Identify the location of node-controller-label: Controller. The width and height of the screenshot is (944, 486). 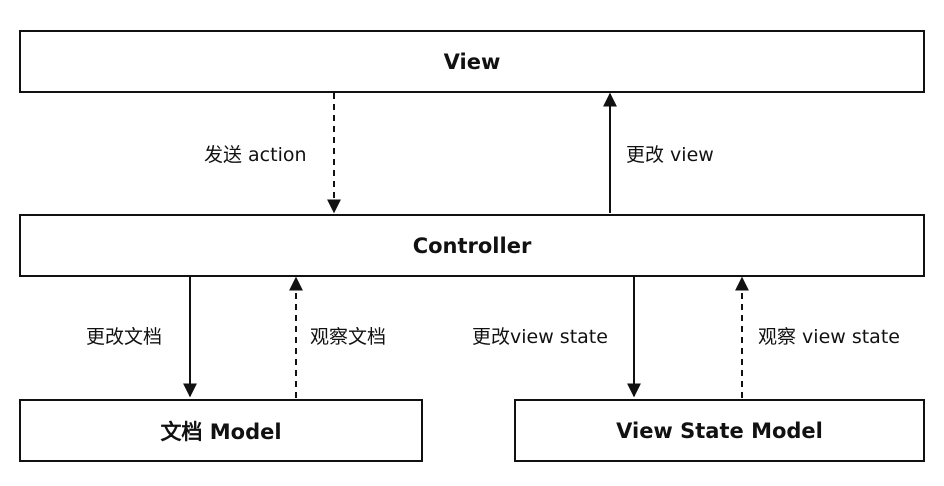
(472, 245).